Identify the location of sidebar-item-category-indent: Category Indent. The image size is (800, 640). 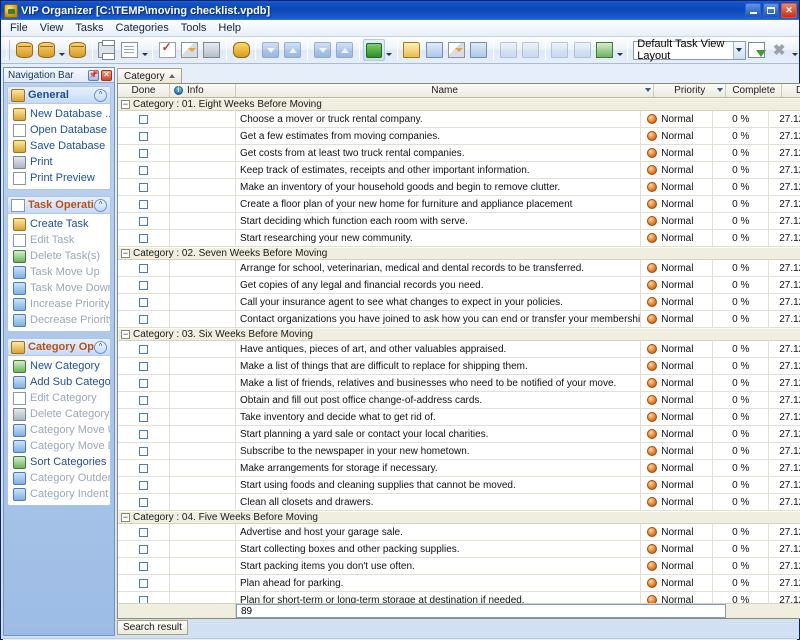
(59, 494).